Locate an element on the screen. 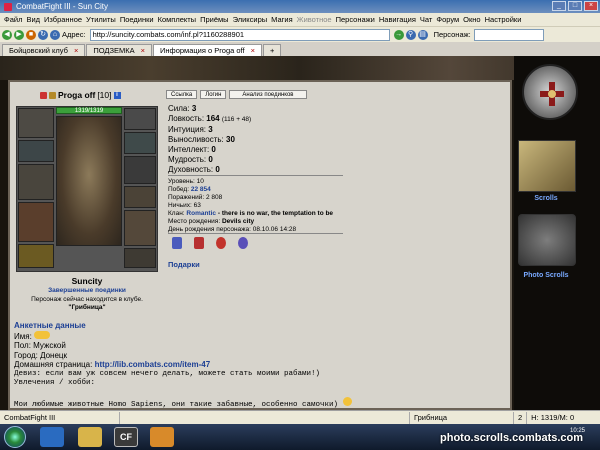 The height and width of the screenshot is (450, 600). room-name: "Грибница" is located at coordinates (87, 307).